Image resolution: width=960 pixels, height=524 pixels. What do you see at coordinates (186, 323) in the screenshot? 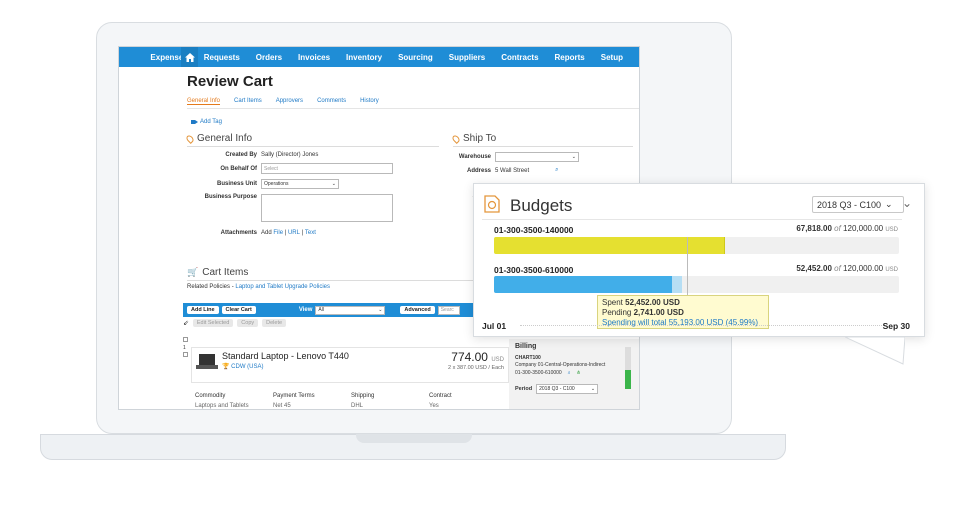
I see `collapse-icon: ⇙` at bounding box center [186, 323].